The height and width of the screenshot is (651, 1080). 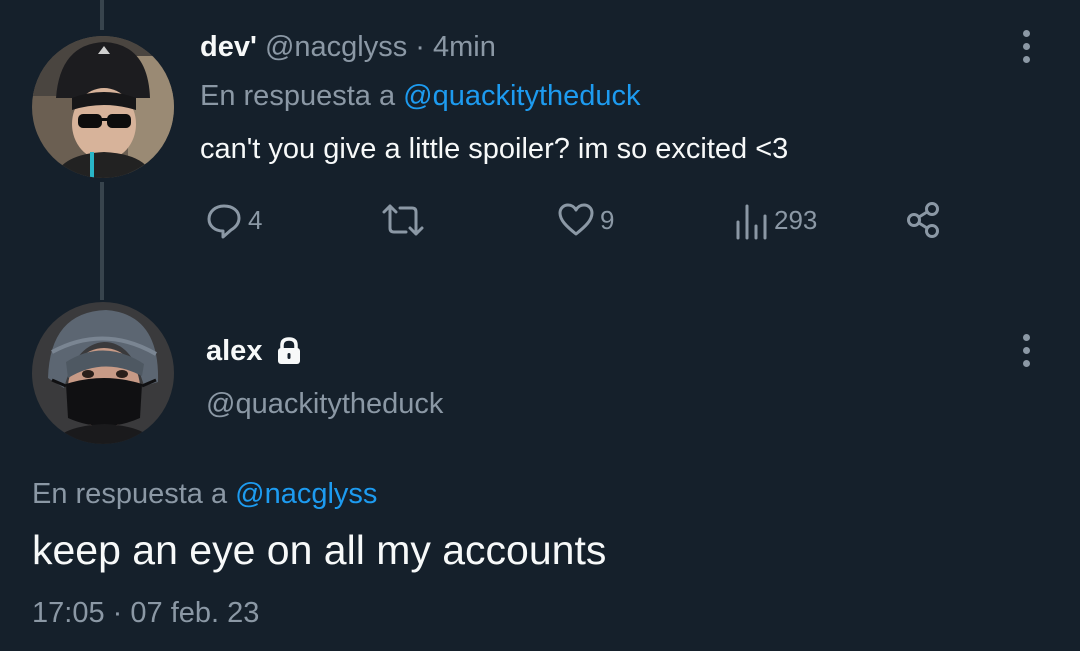 What do you see at coordinates (306, 494) in the screenshot?
I see `reply-to-link: @nacglyss` at bounding box center [306, 494].